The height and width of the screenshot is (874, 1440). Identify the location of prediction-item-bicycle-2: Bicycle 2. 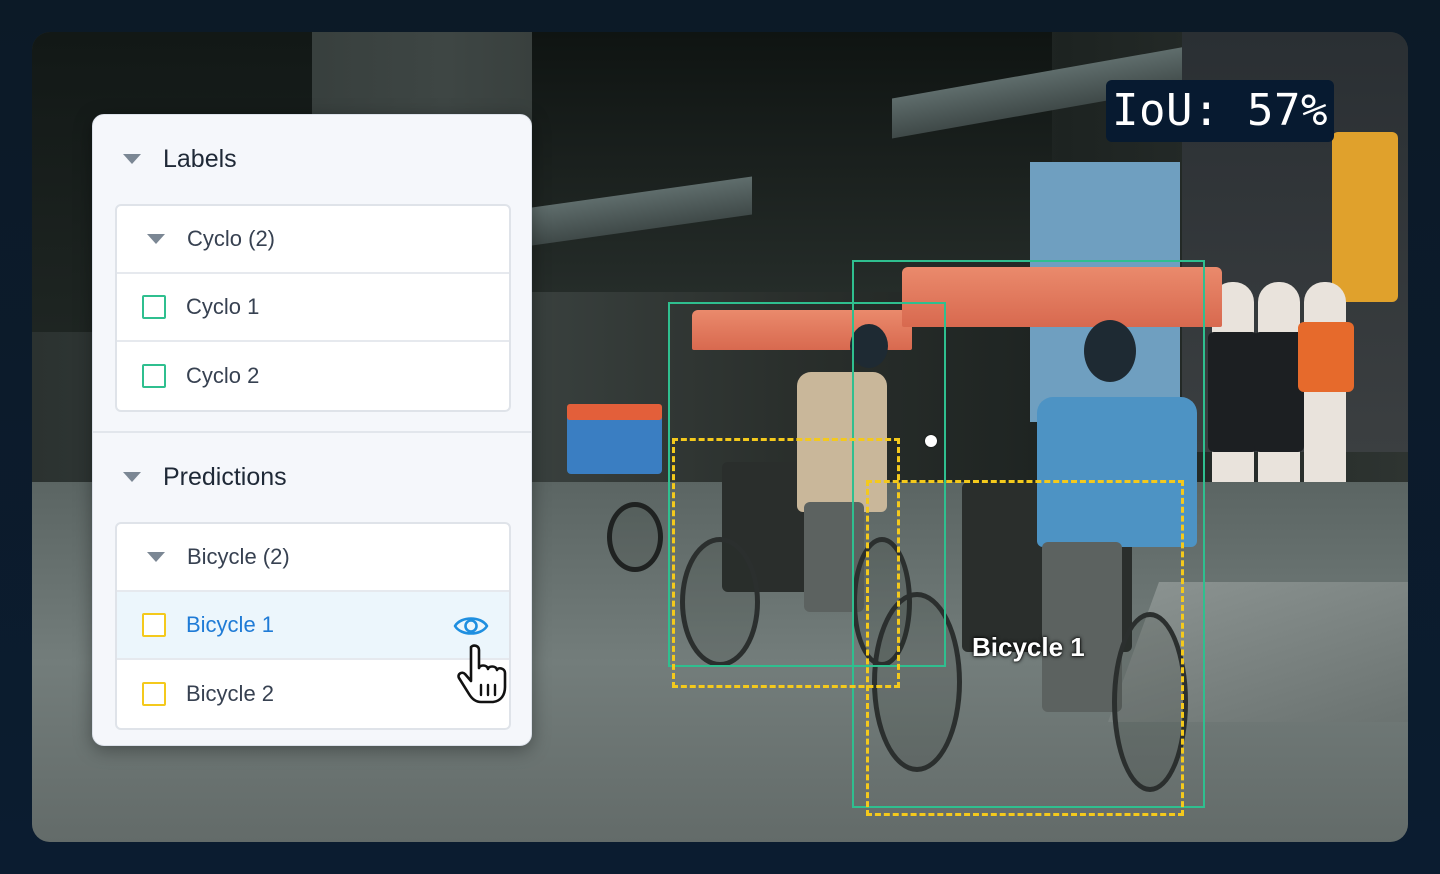
(313, 694).